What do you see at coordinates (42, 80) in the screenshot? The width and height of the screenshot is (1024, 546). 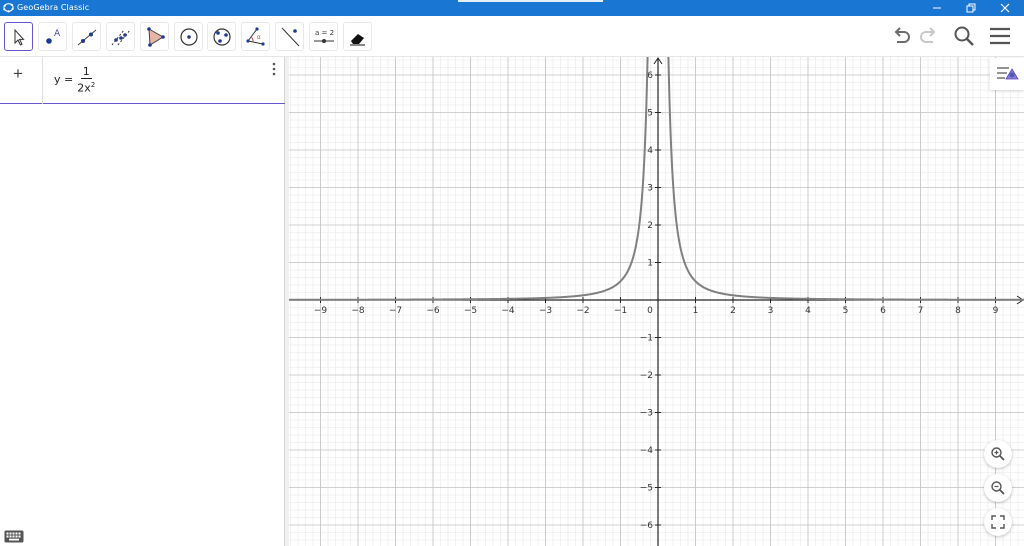 I see `row-divider` at bounding box center [42, 80].